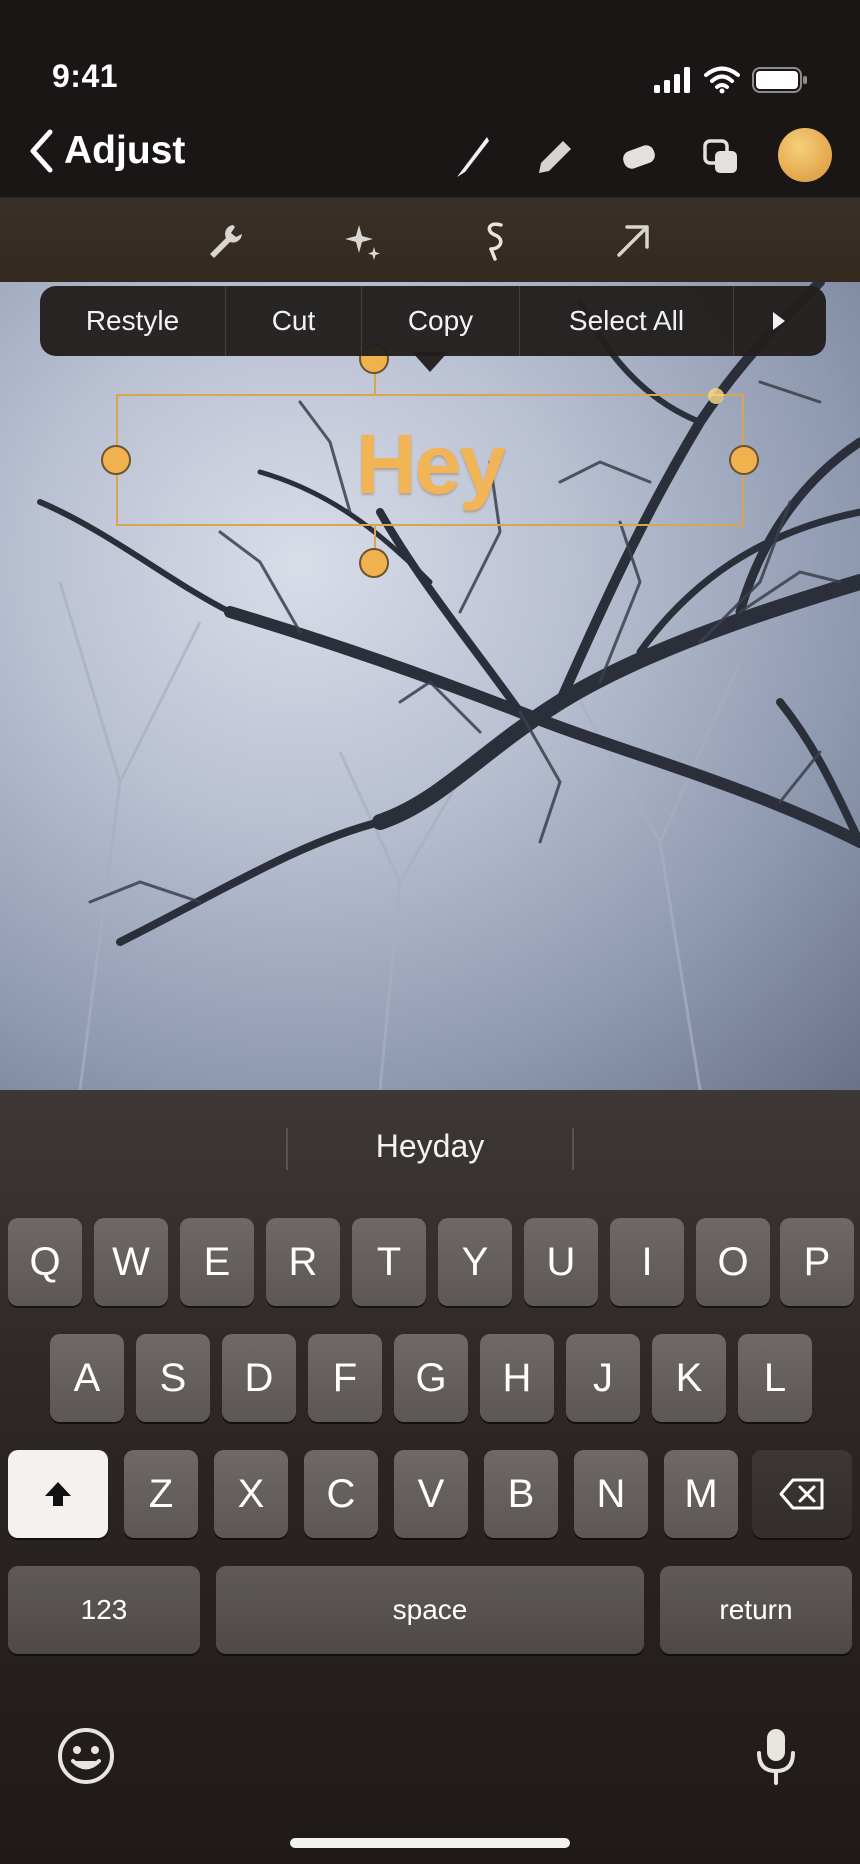 This screenshot has height=1864, width=860. I want to click on lasso-tool-button, so click(495, 241).